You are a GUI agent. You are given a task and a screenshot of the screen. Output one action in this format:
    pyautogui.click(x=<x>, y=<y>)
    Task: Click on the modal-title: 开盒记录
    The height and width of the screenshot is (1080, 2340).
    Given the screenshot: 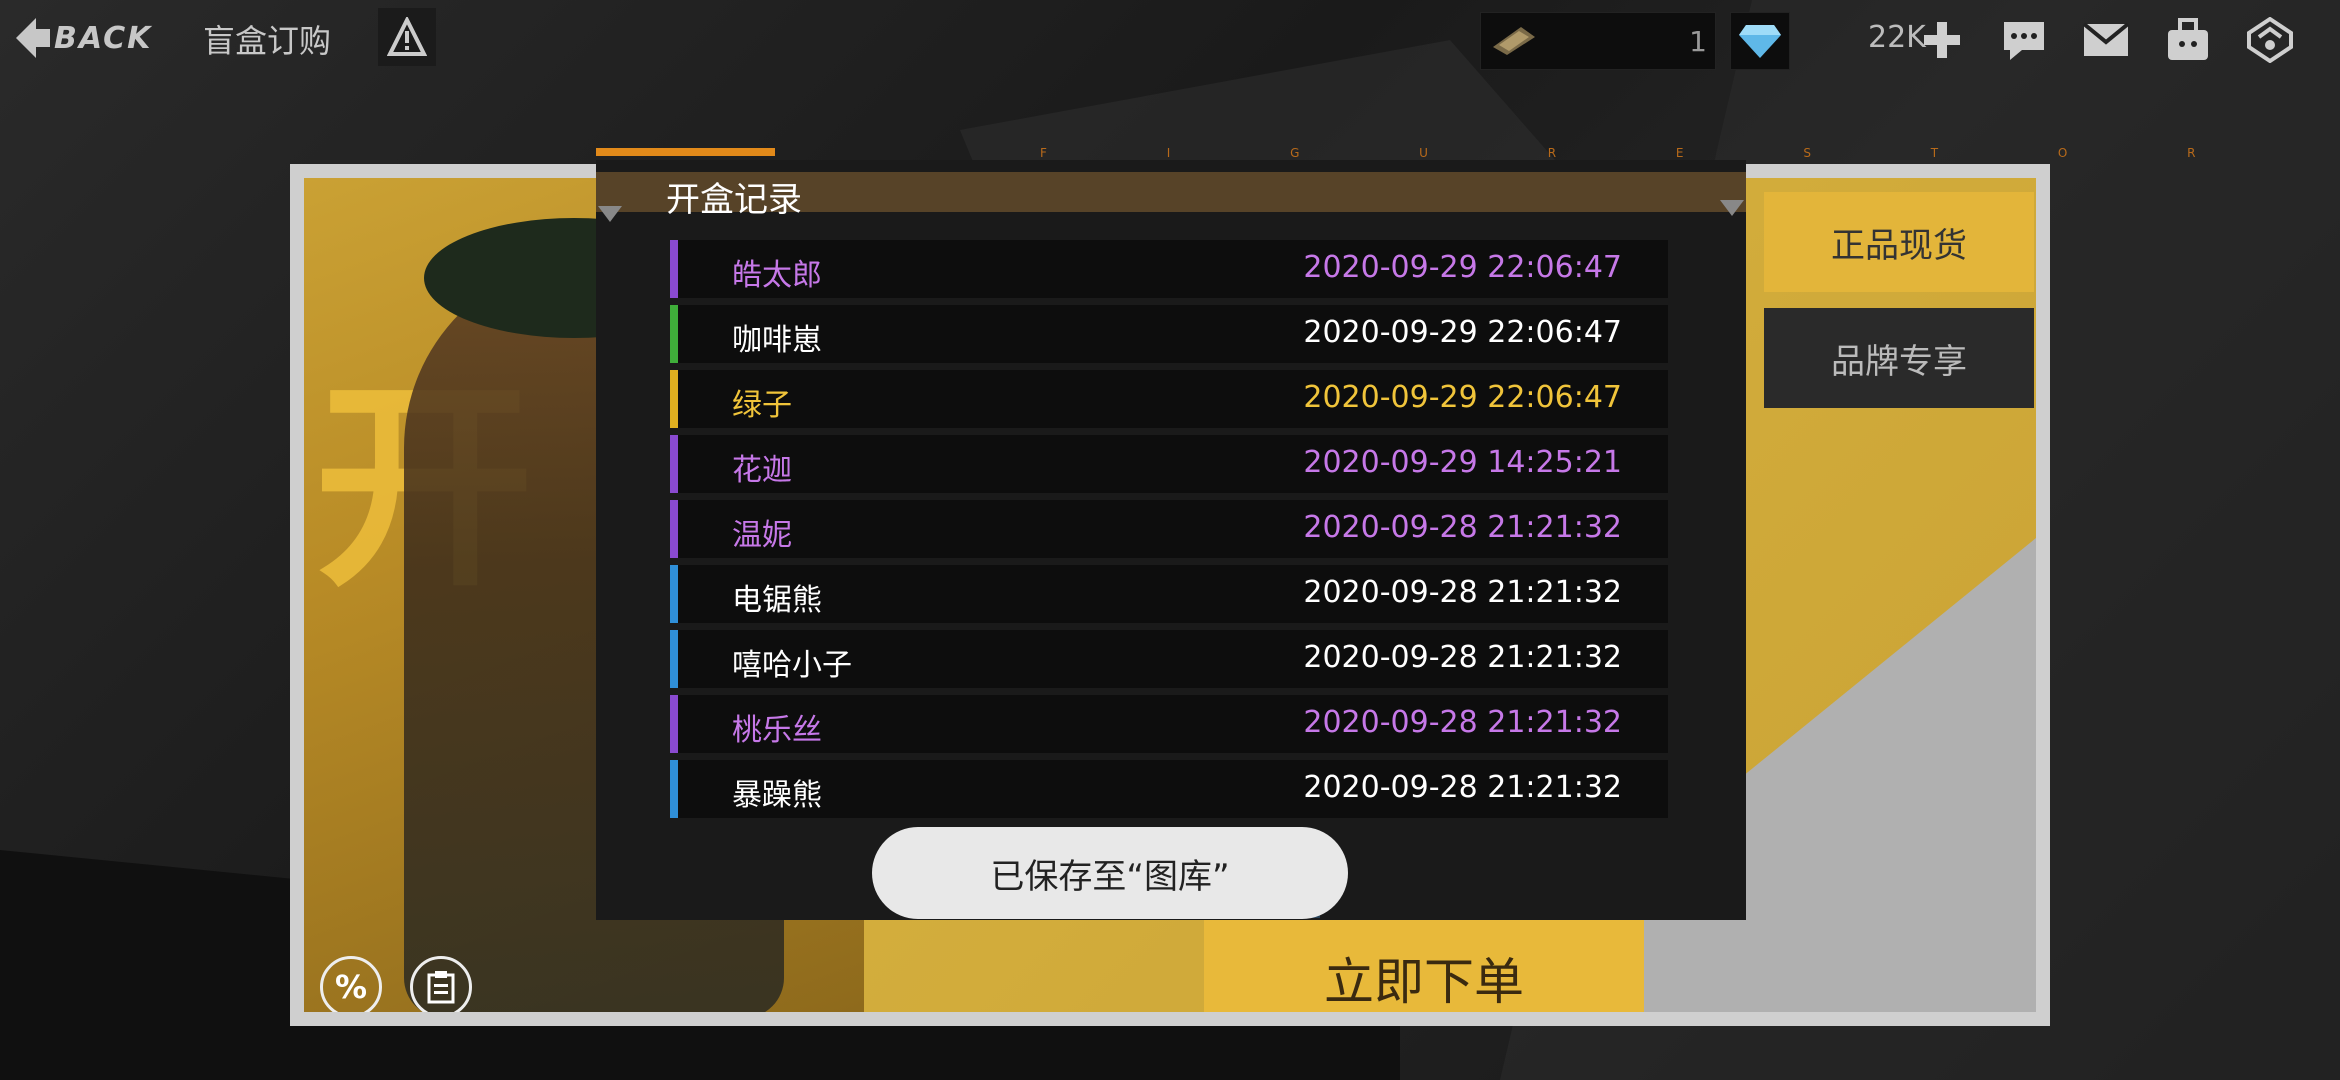 What is the action you would take?
    pyautogui.click(x=734, y=200)
    